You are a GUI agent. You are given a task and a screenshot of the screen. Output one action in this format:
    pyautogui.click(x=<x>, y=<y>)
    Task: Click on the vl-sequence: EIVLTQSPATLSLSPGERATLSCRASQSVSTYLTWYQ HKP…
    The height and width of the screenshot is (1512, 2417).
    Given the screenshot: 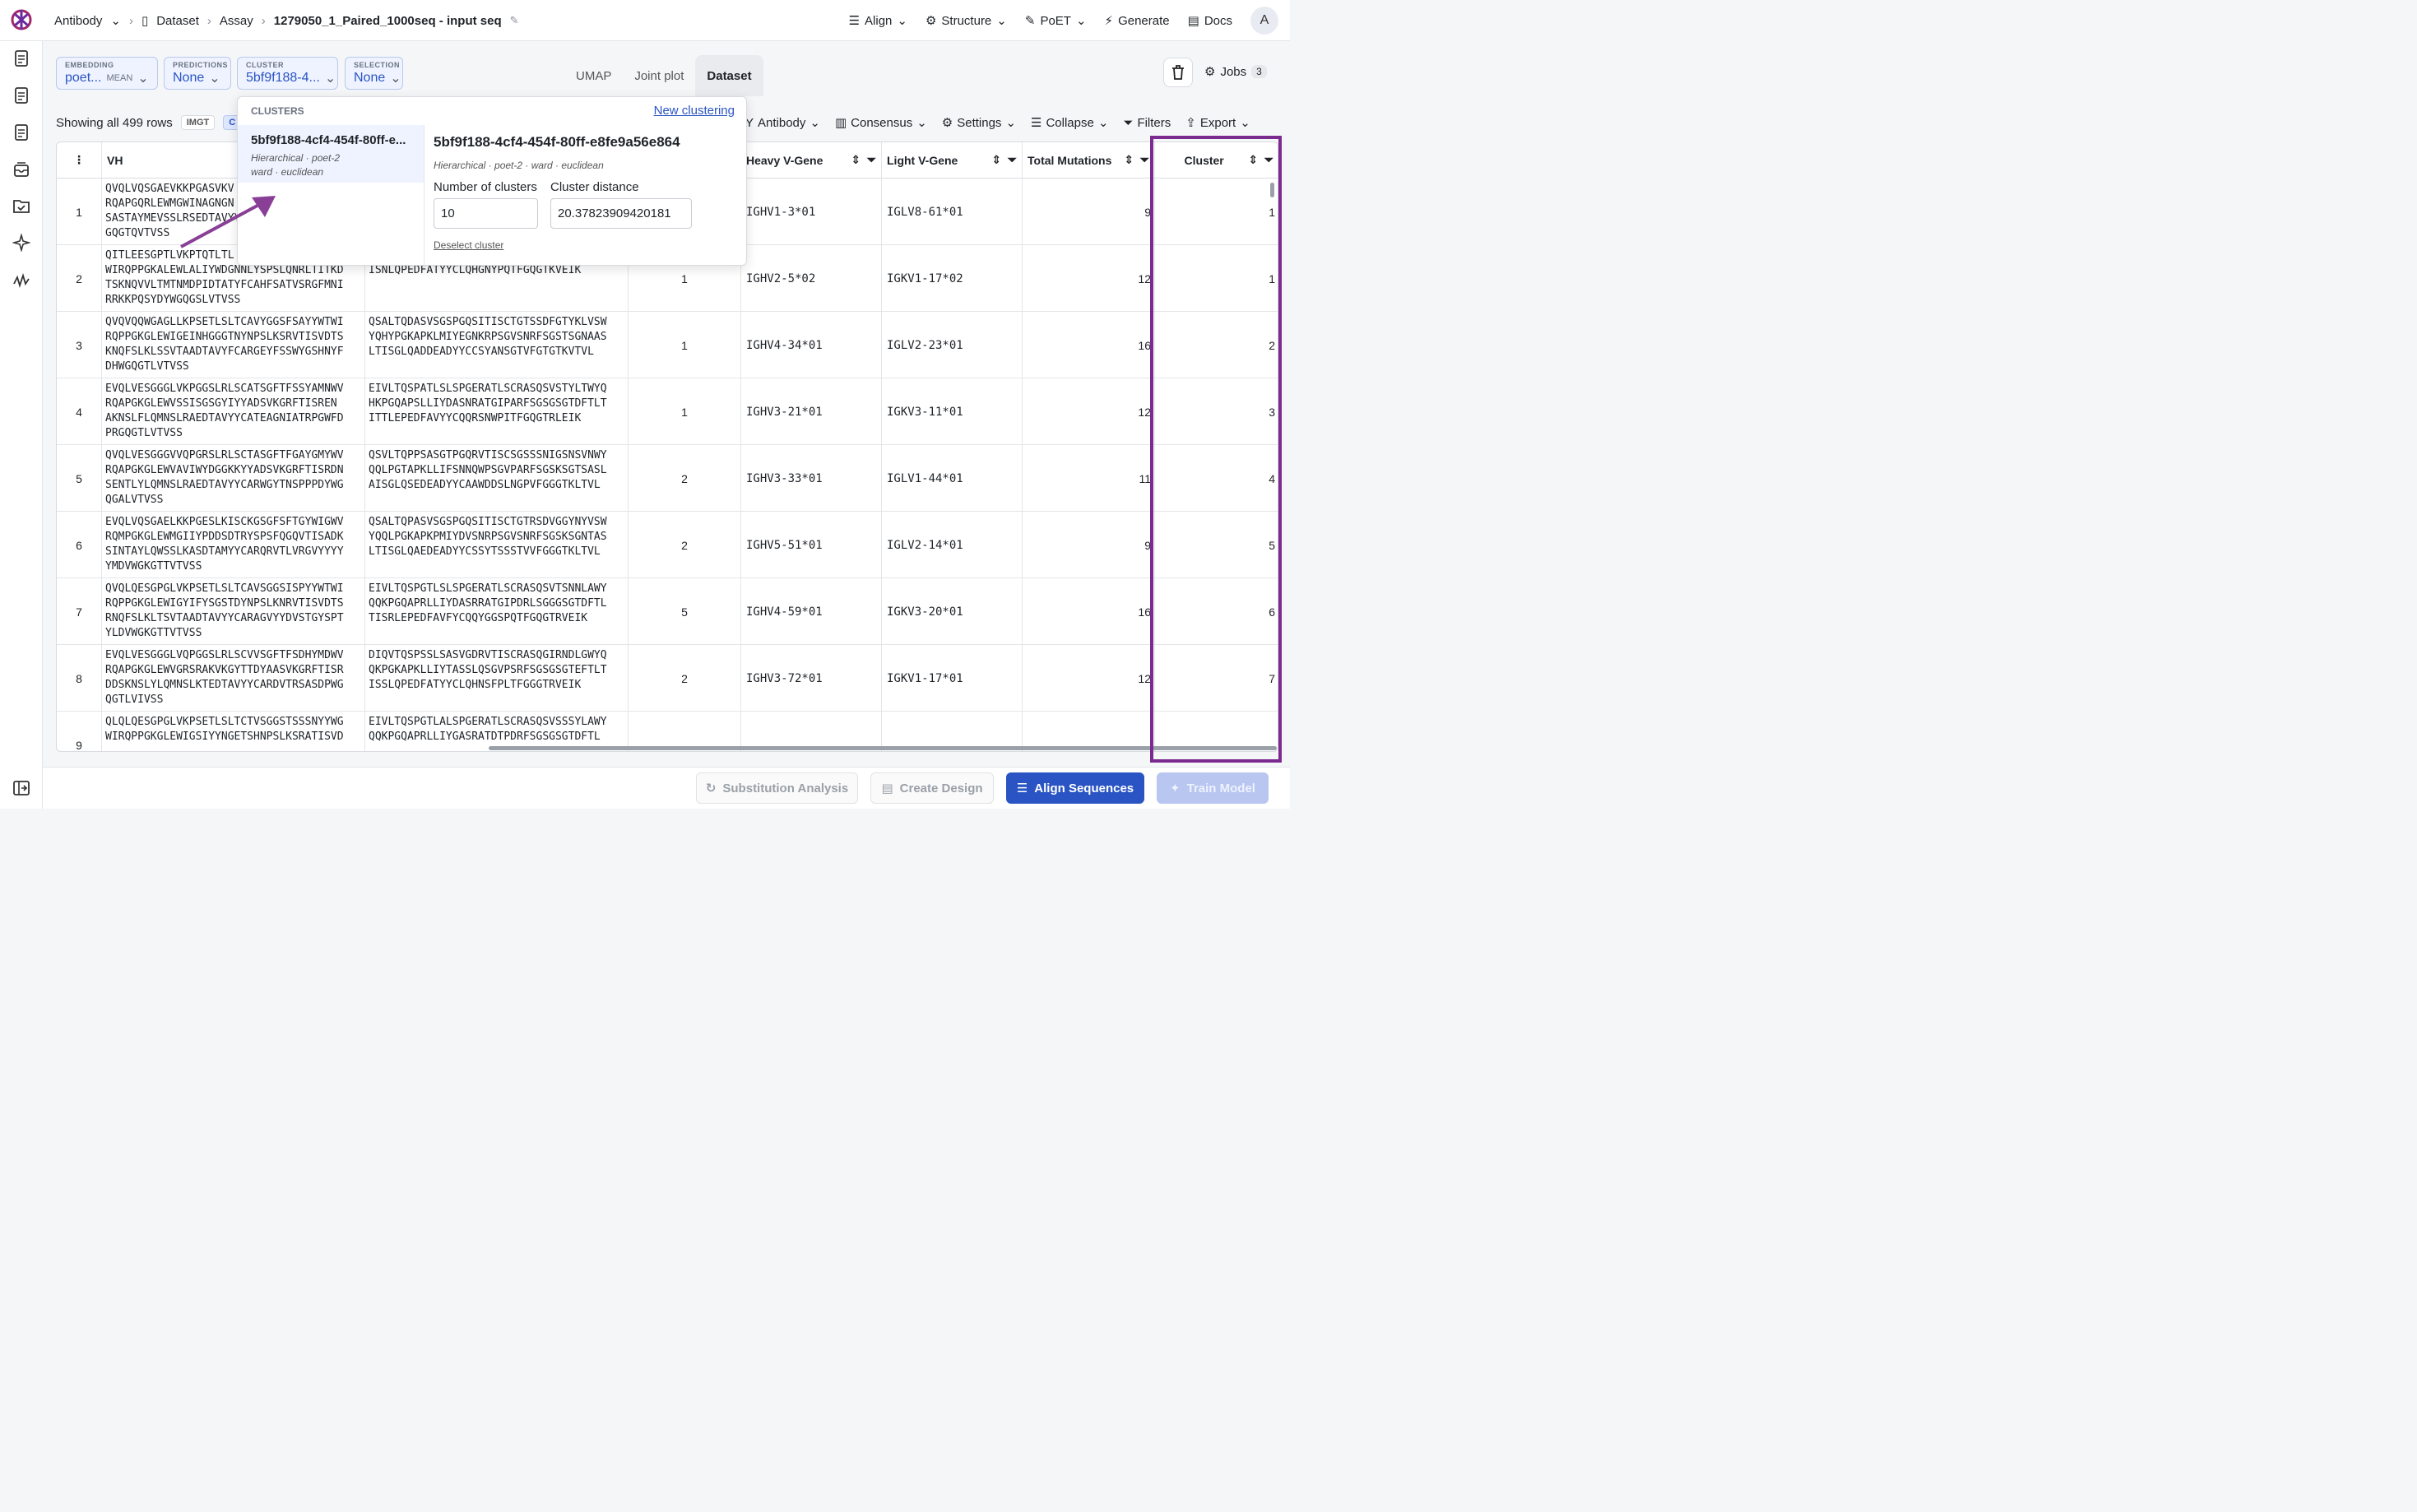 What is the action you would take?
    pyautogui.click(x=497, y=411)
    